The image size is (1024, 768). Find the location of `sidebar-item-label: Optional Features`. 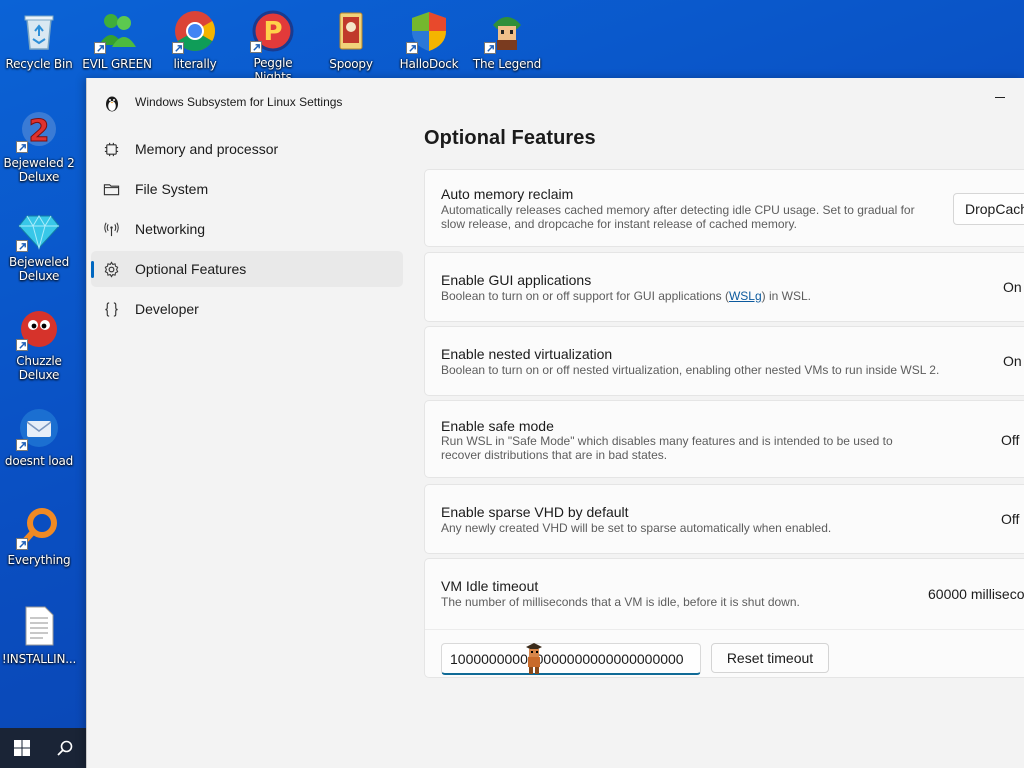

sidebar-item-label: Optional Features is located at coordinates (191, 269).